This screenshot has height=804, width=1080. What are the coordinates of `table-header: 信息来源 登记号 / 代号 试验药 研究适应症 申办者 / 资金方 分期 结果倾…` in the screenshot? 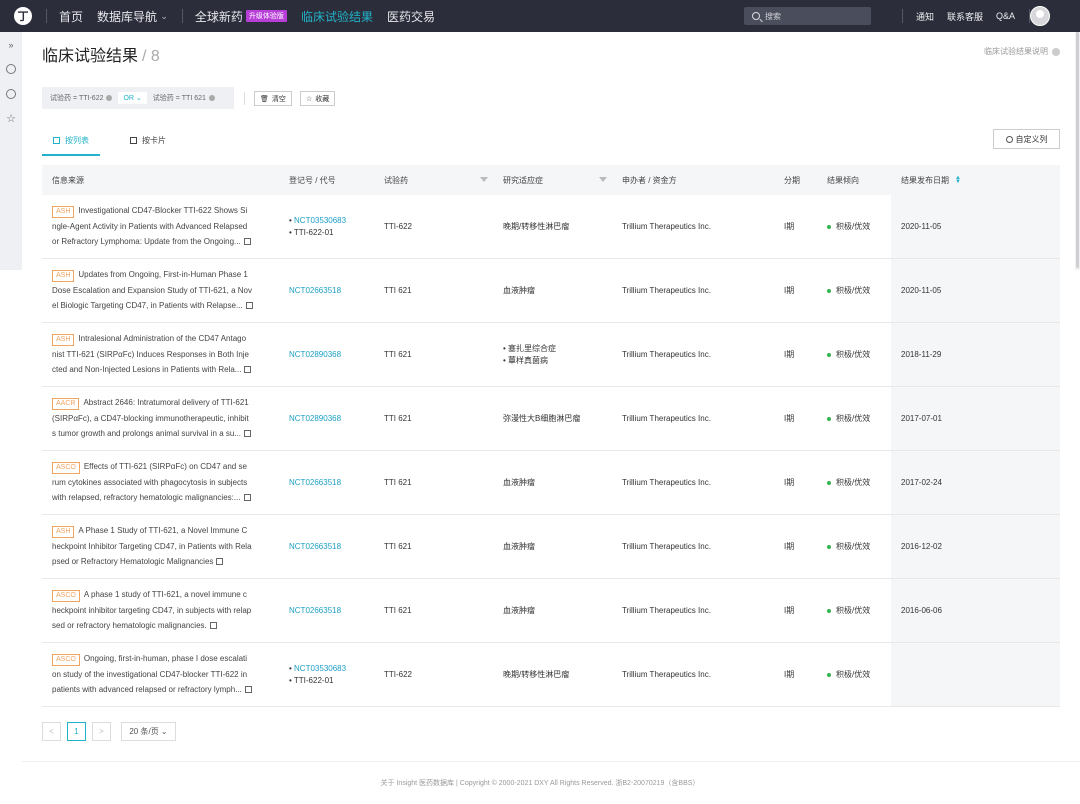 It's located at (551, 180).